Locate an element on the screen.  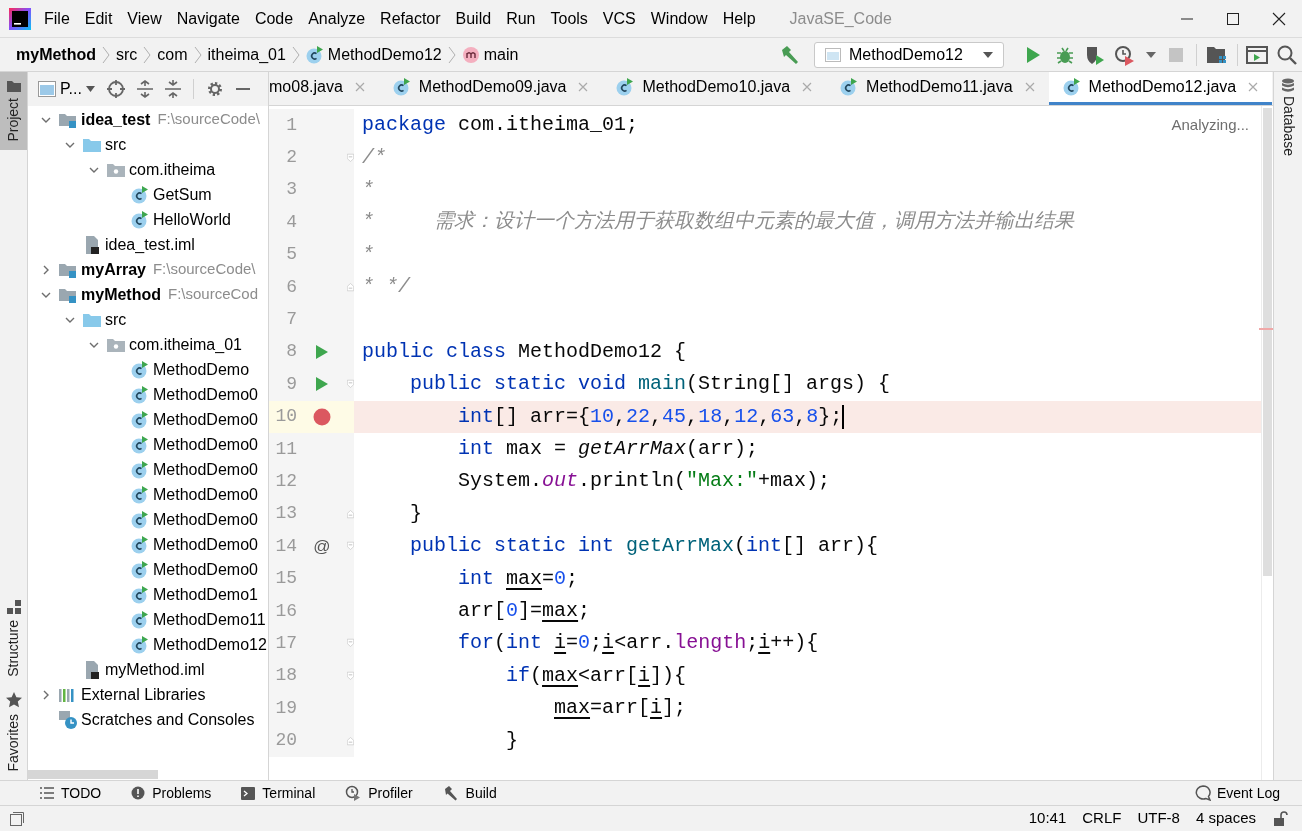
hide-icon is located at coordinates (242, 89).